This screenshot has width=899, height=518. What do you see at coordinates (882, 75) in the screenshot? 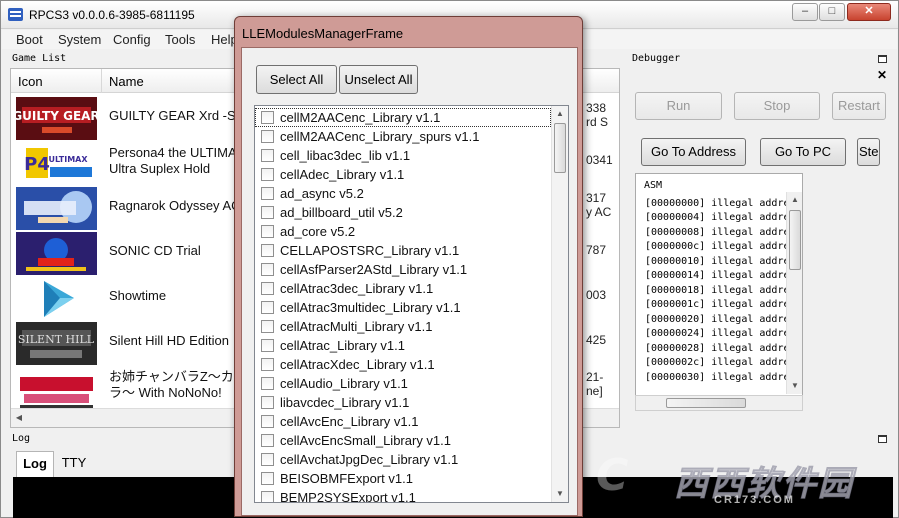
I see `debugger-close-icon: ✕` at bounding box center [882, 75].